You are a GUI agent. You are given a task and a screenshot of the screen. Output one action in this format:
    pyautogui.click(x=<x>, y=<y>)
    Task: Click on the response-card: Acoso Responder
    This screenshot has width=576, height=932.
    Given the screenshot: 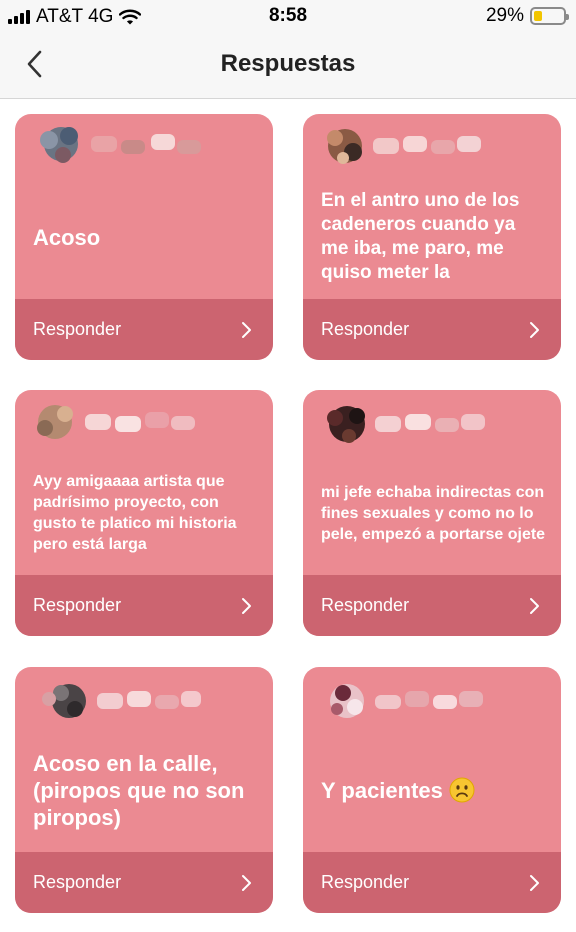 What is the action you would take?
    pyautogui.click(x=144, y=237)
    